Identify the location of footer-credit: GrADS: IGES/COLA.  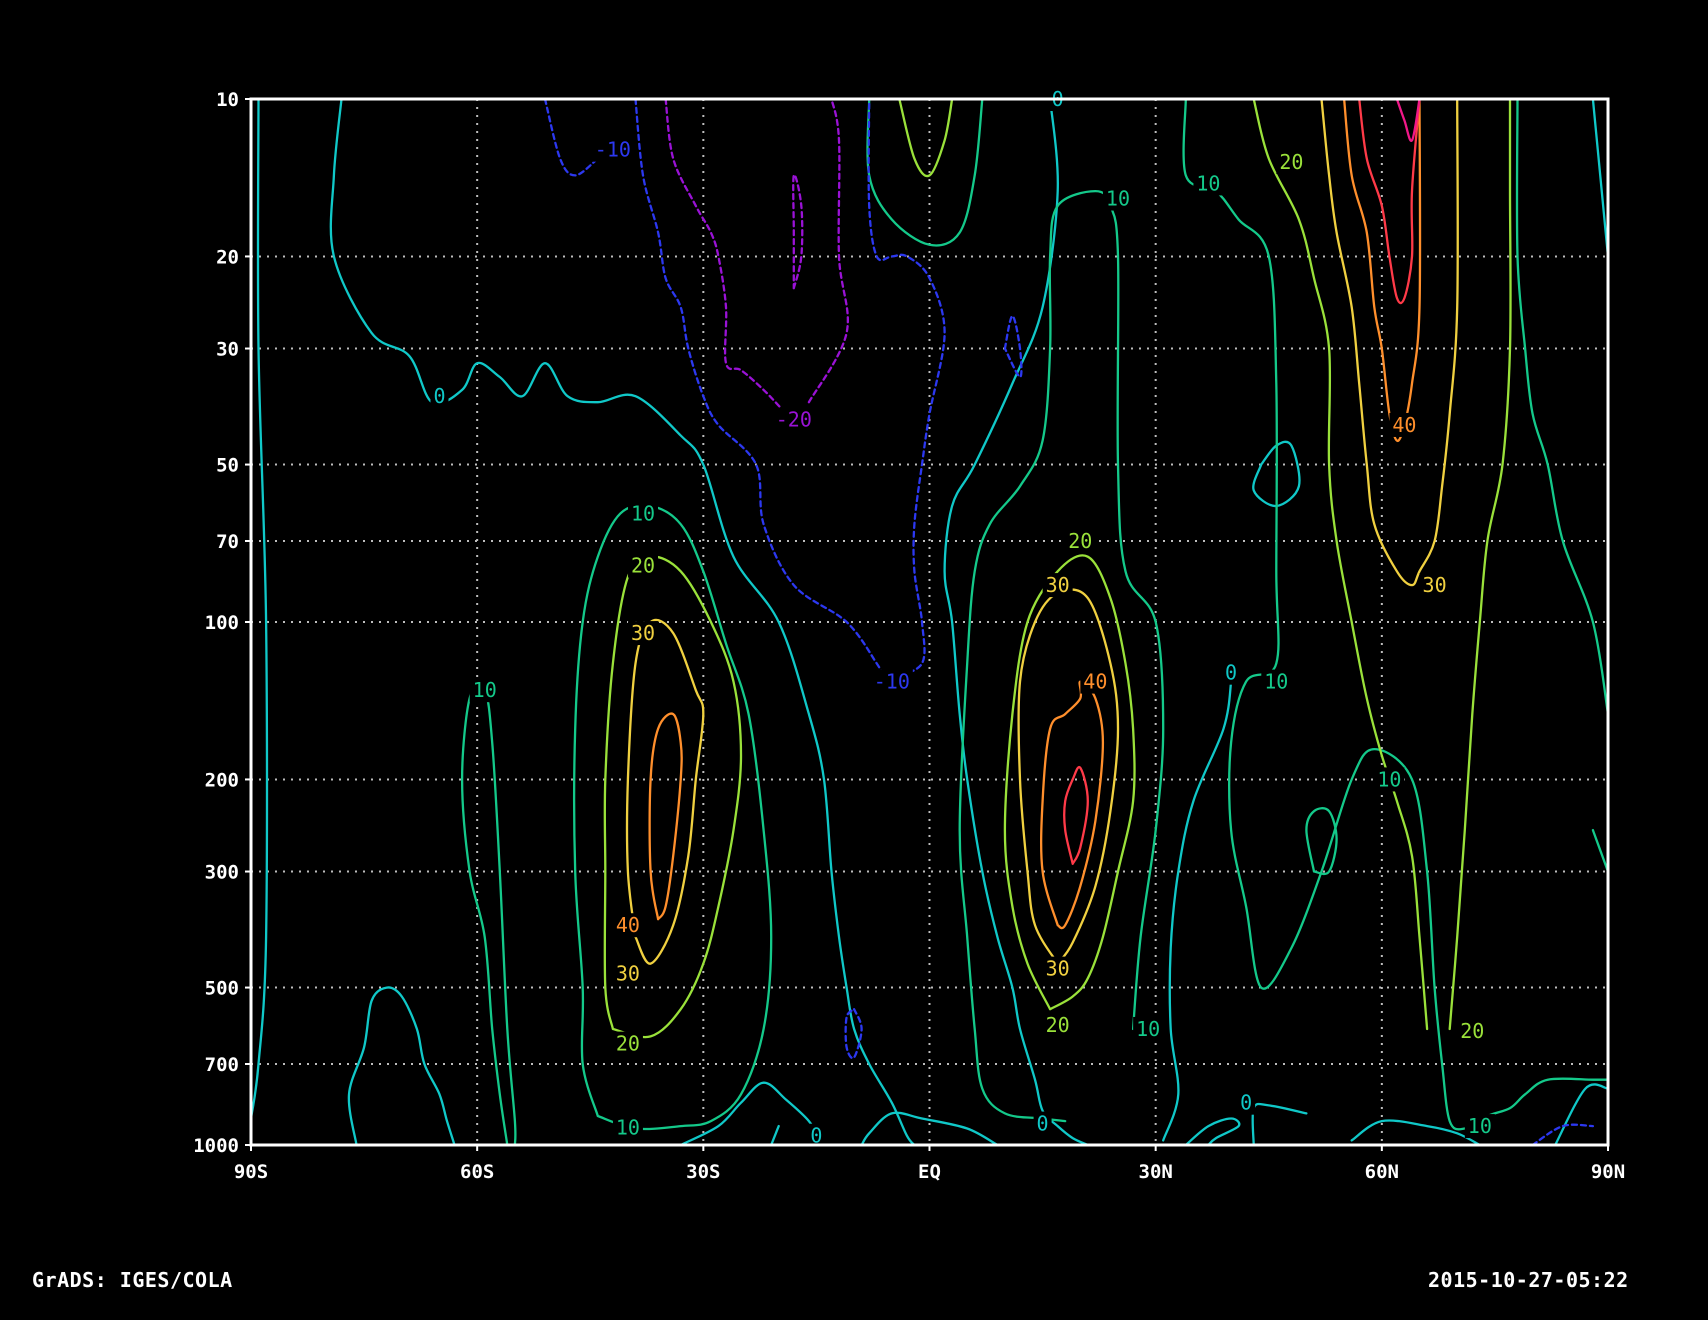
(132, 1280).